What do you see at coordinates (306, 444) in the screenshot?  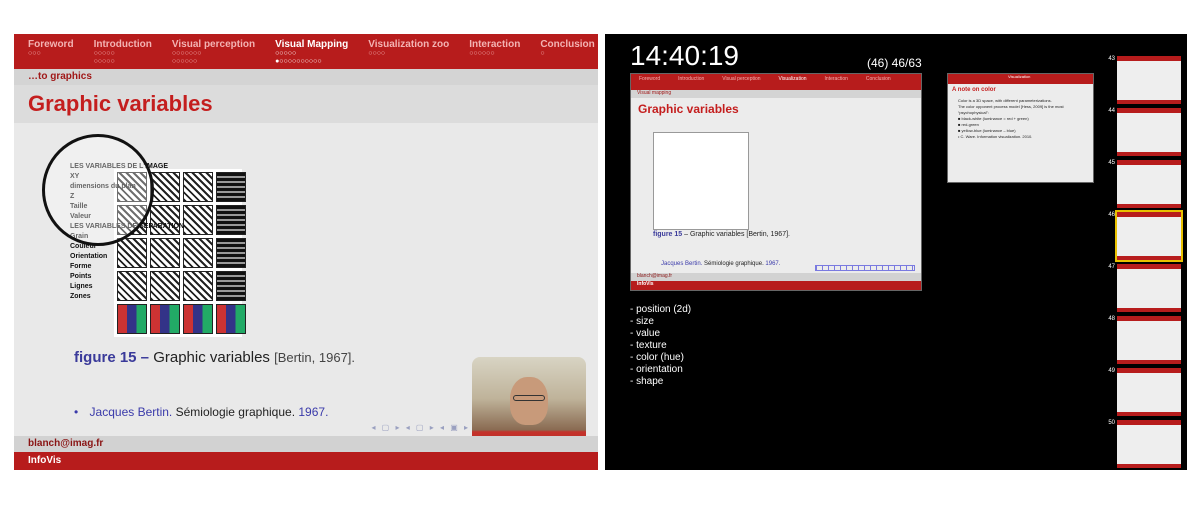 I see `footer-email: blanch@imag.fr` at bounding box center [306, 444].